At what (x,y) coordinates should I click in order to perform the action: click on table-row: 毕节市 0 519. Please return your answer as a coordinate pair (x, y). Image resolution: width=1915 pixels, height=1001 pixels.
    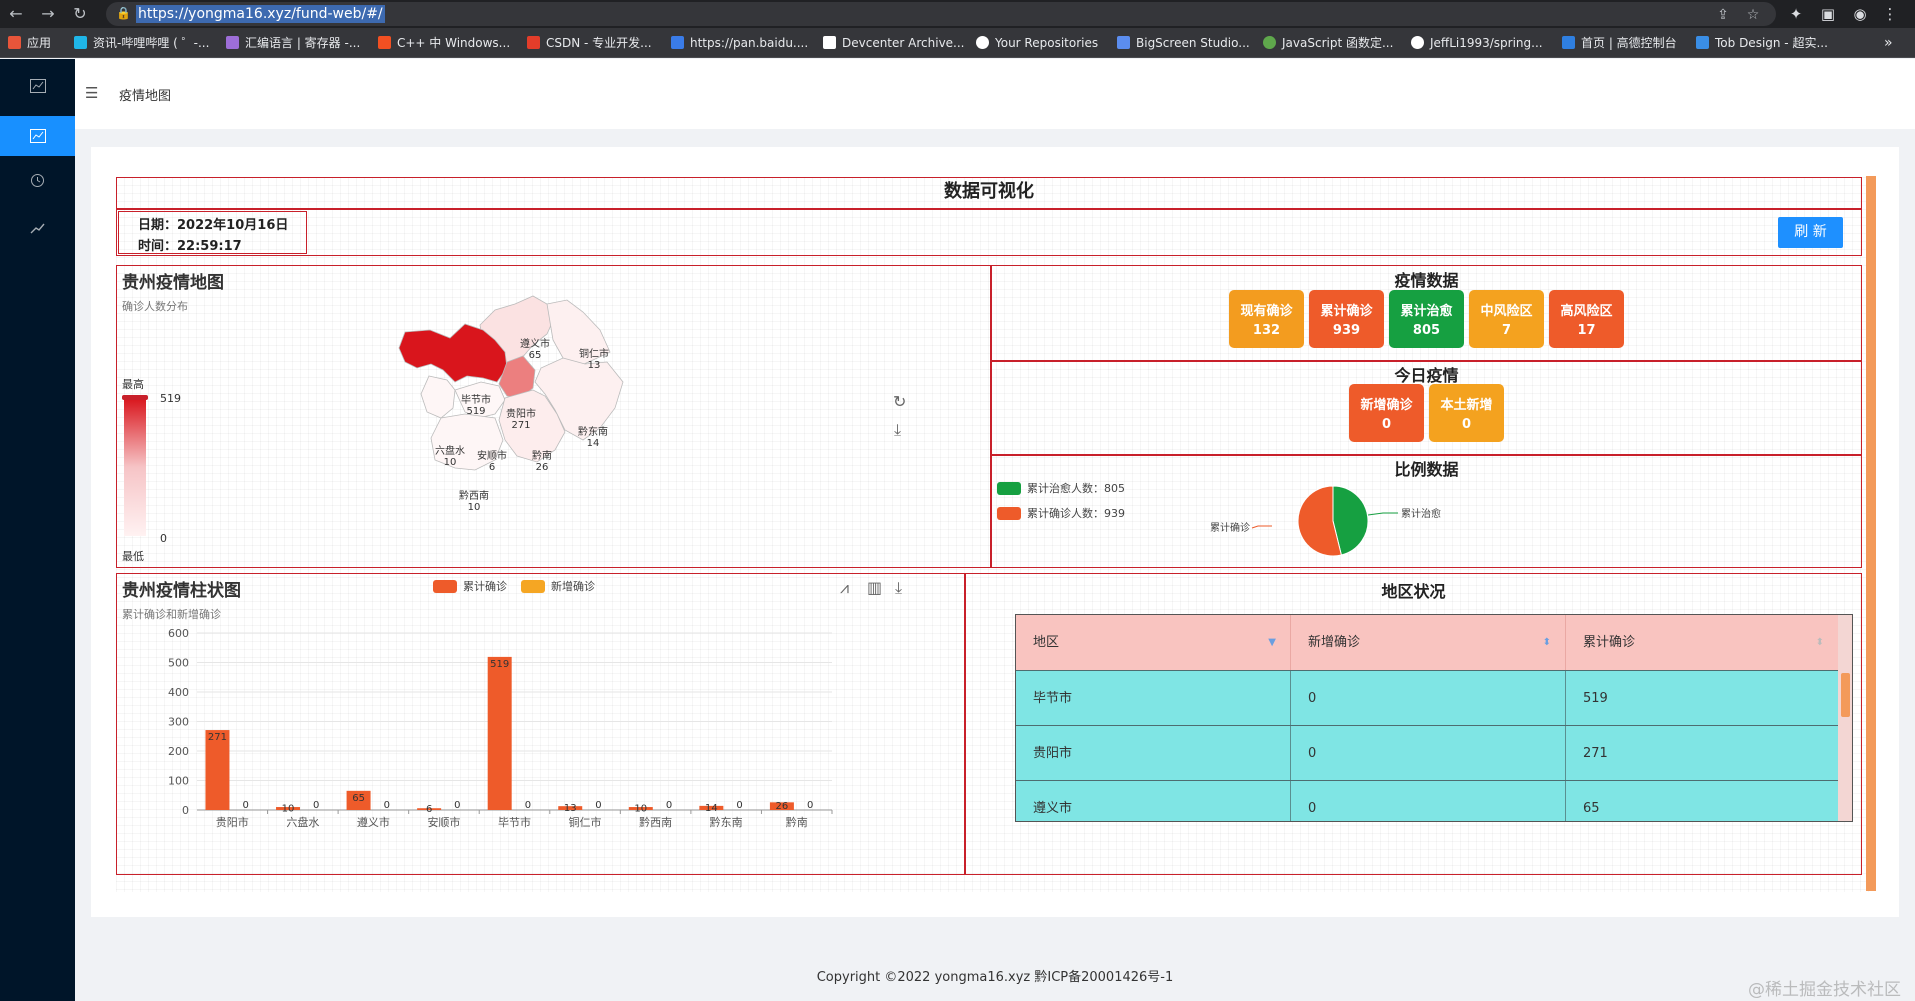
    Looking at the image, I should click on (1427, 698).